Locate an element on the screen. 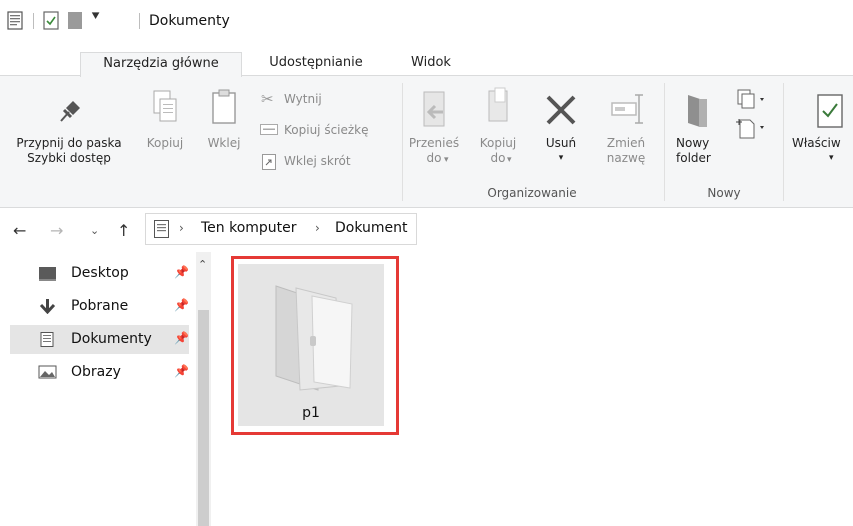 The width and height of the screenshot is (853, 526). properties-dropdown-icon: ▾ is located at coordinates (831, 158).